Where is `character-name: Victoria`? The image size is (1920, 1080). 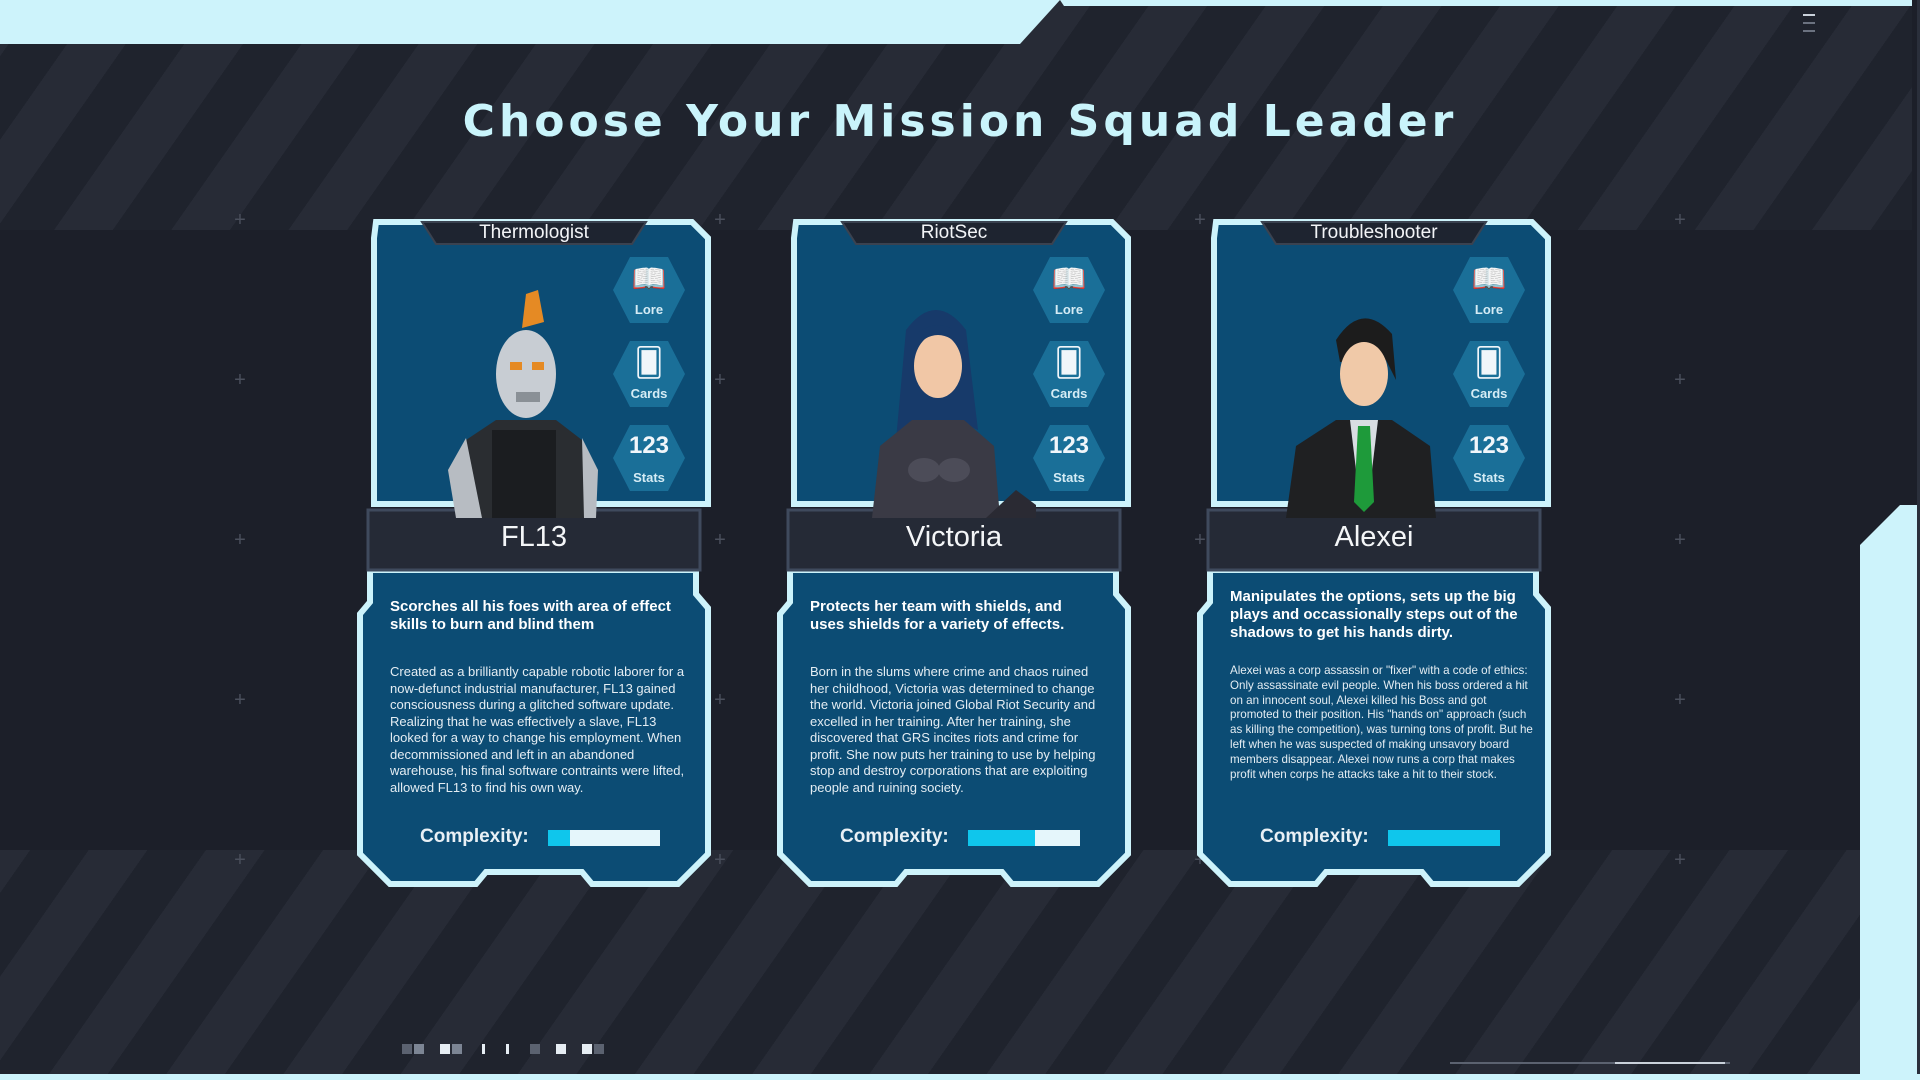 character-name: Victoria is located at coordinates (954, 537).